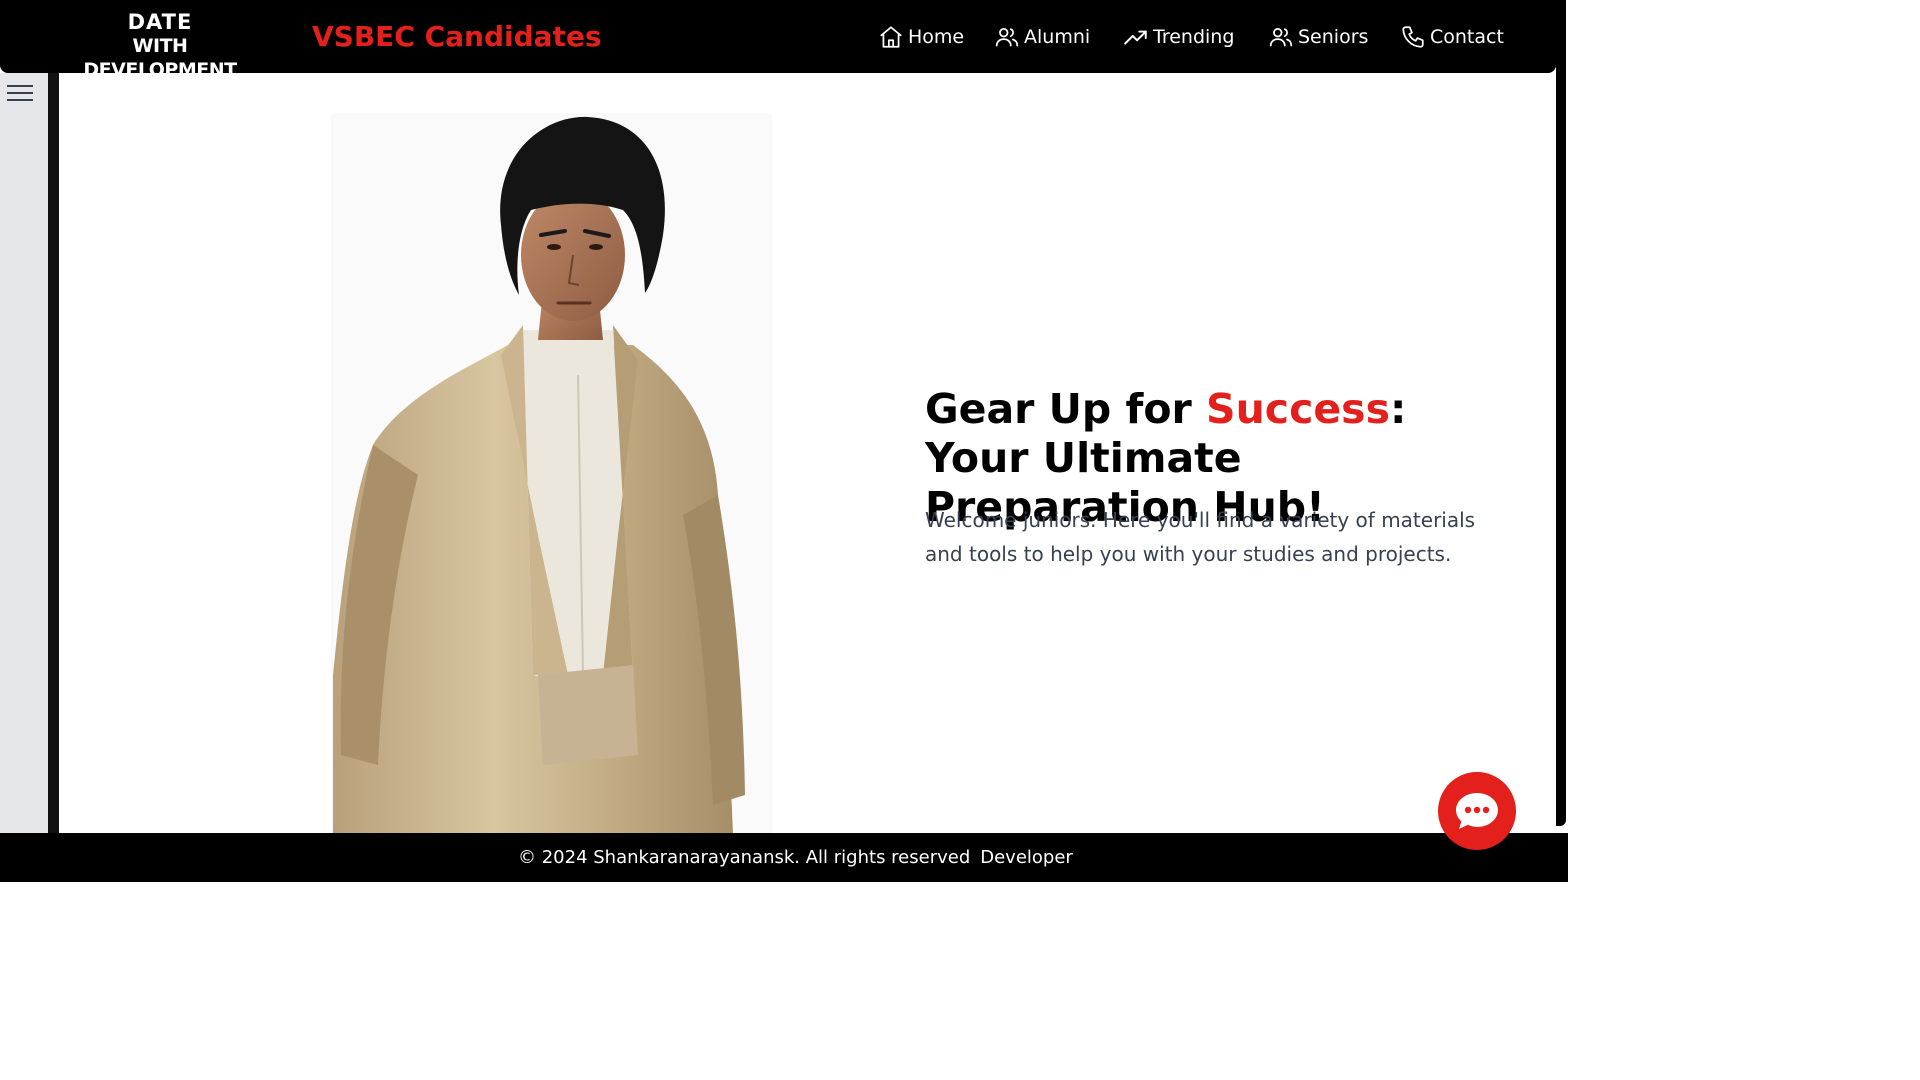 This screenshot has width=1920, height=1080. I want to click on home-icon, so click(891, 37).